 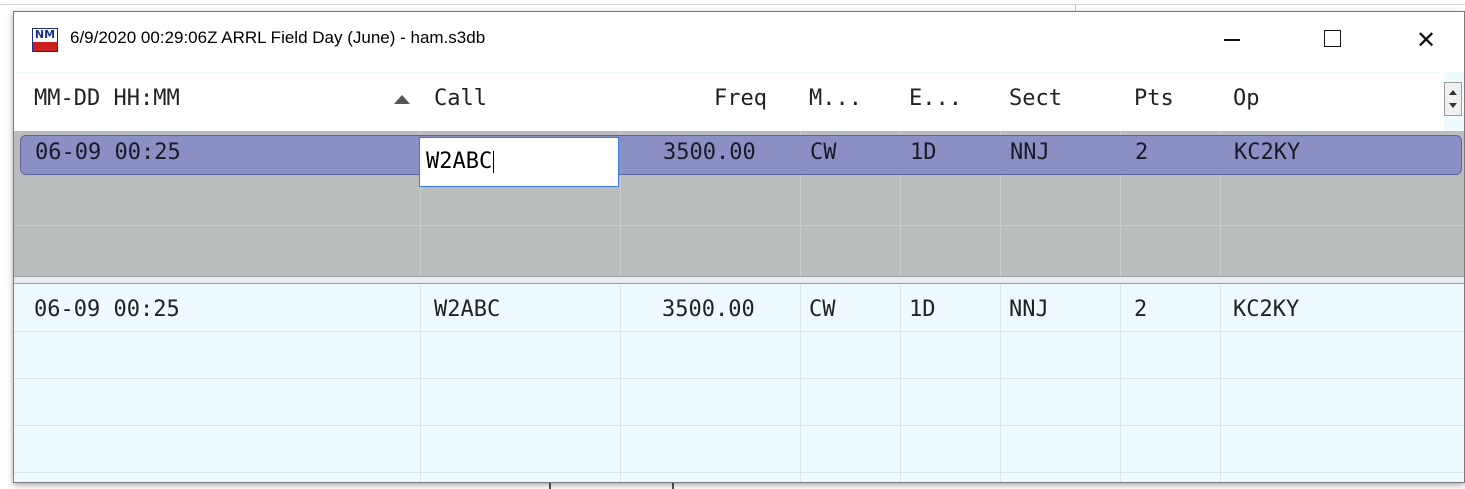 I want to click on text-caret, so click(x=494, y=162).